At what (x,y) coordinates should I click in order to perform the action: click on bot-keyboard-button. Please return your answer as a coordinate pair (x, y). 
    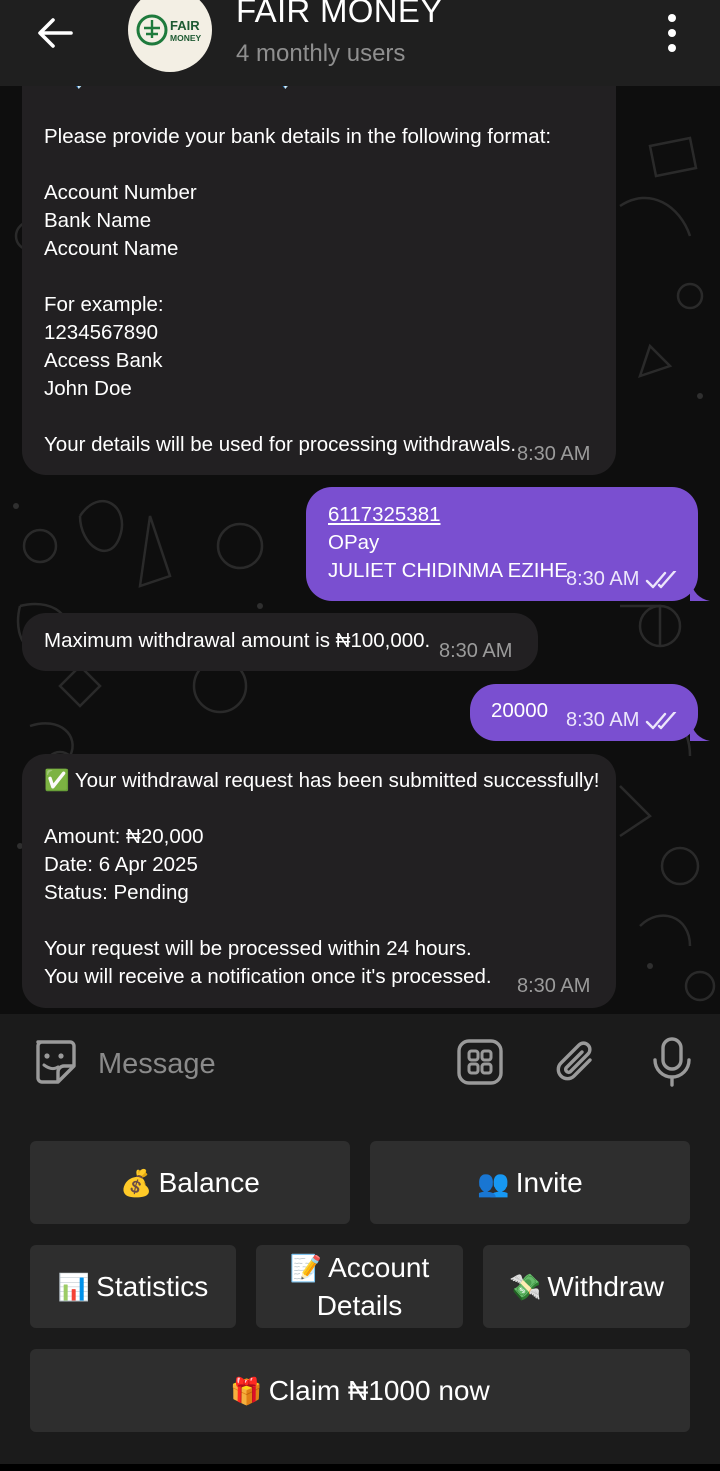
    Looking at the image, I should click on (480, 1062).